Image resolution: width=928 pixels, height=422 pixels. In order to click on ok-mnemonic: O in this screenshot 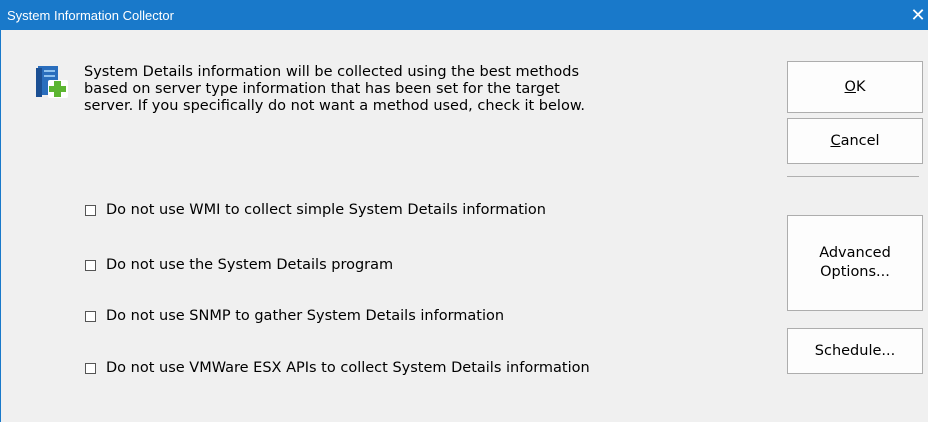, I will do `click(850, 86)`.